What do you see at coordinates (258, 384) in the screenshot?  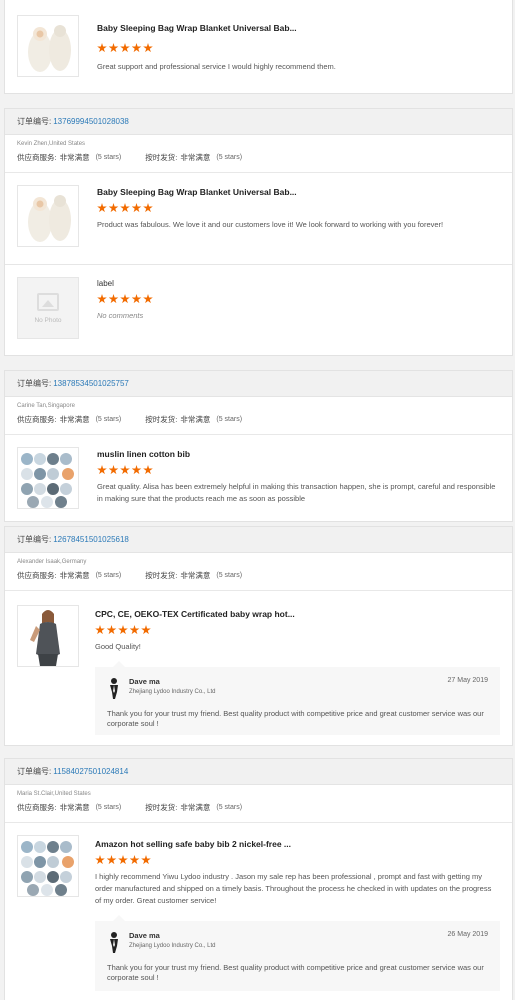 I see `order-header: 订单编号: 13878534501025757` at bounding box center [258, 384].